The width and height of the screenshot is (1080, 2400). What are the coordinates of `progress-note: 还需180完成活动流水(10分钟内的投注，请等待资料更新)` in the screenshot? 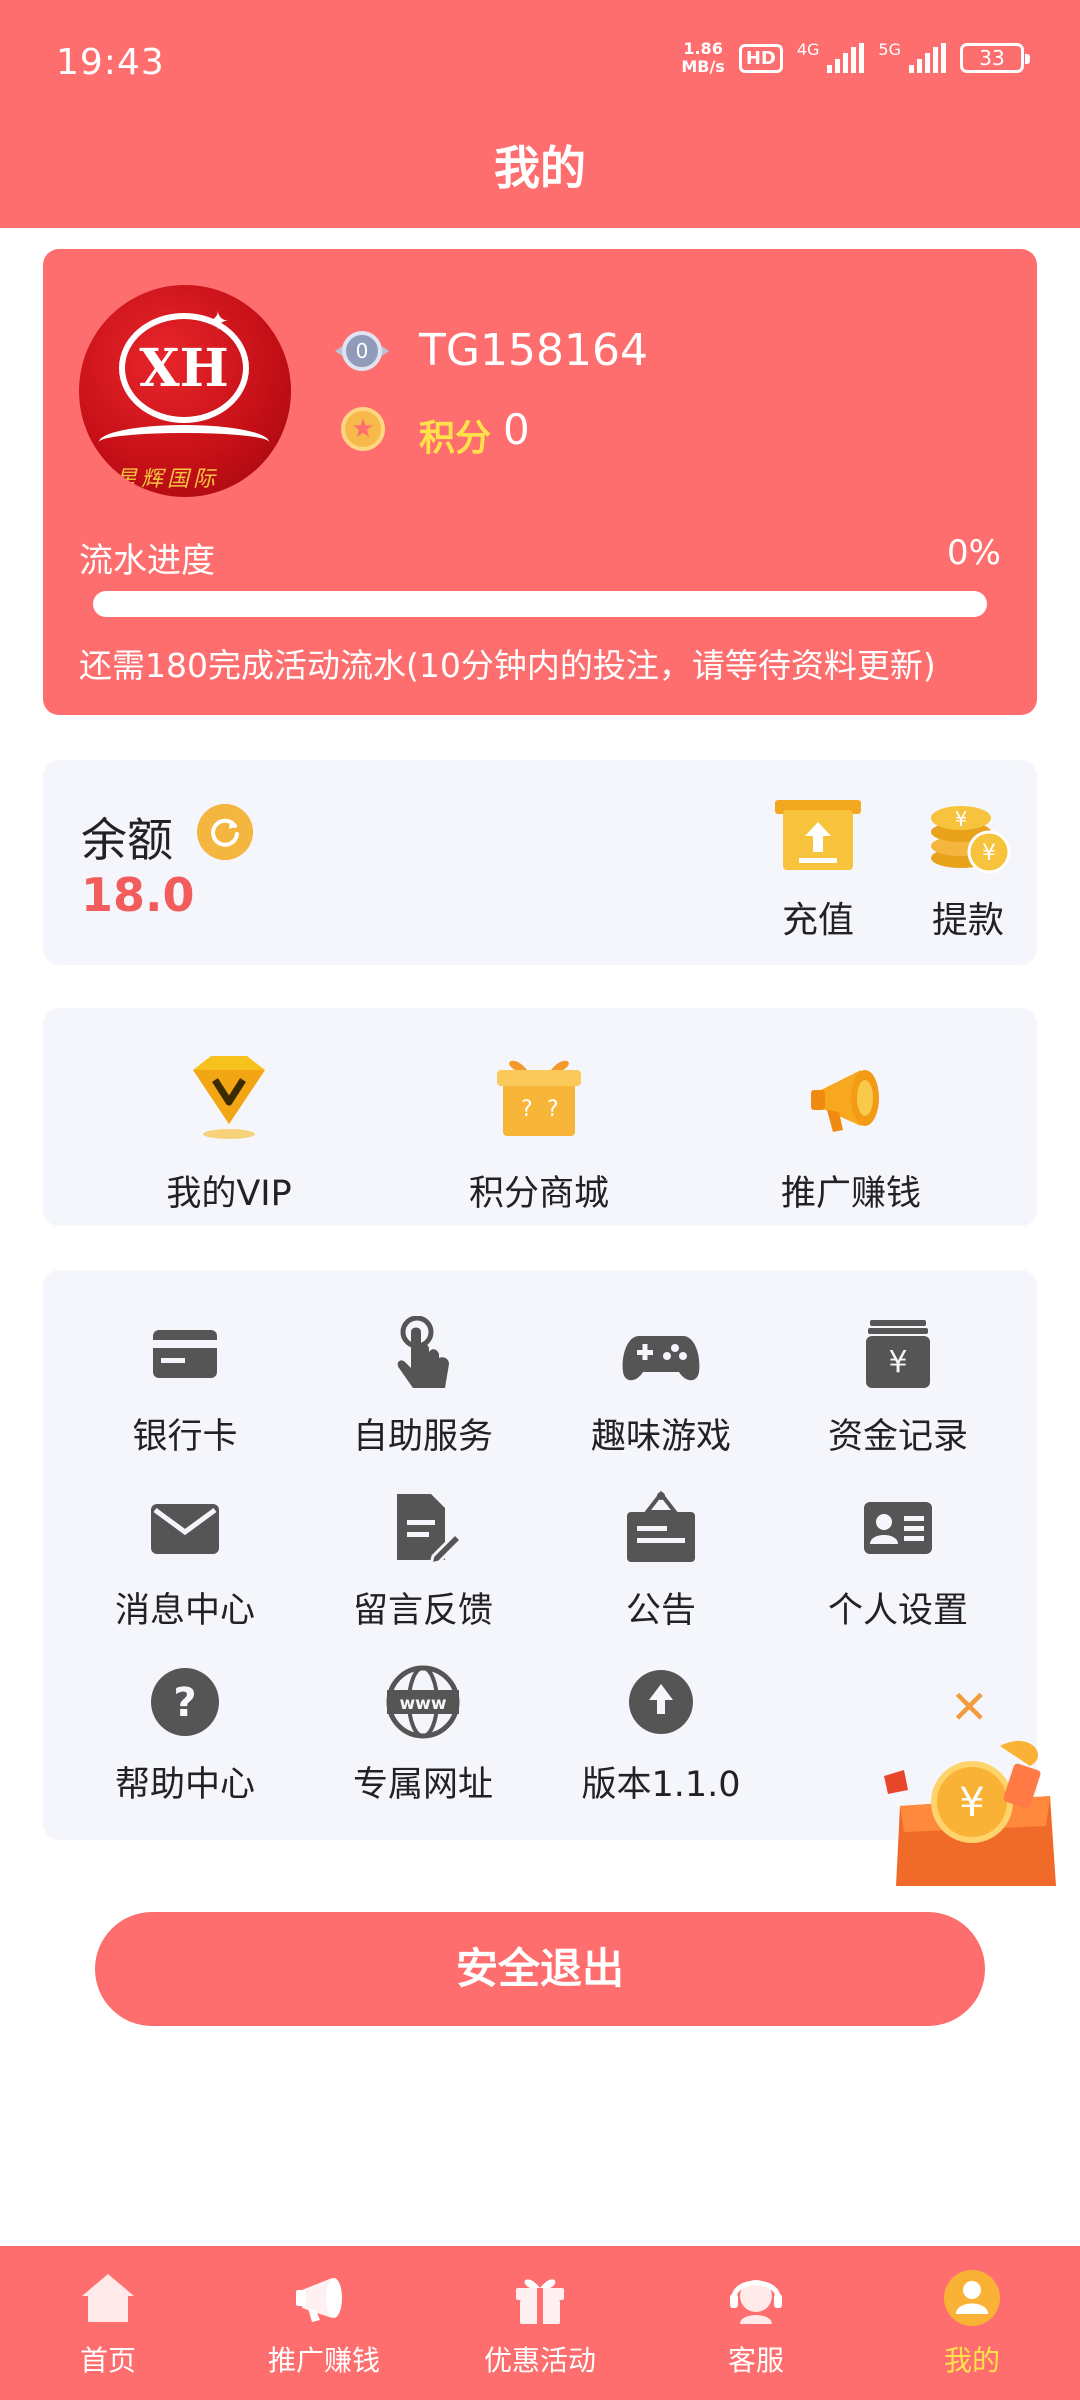 It's located at (507, 665).